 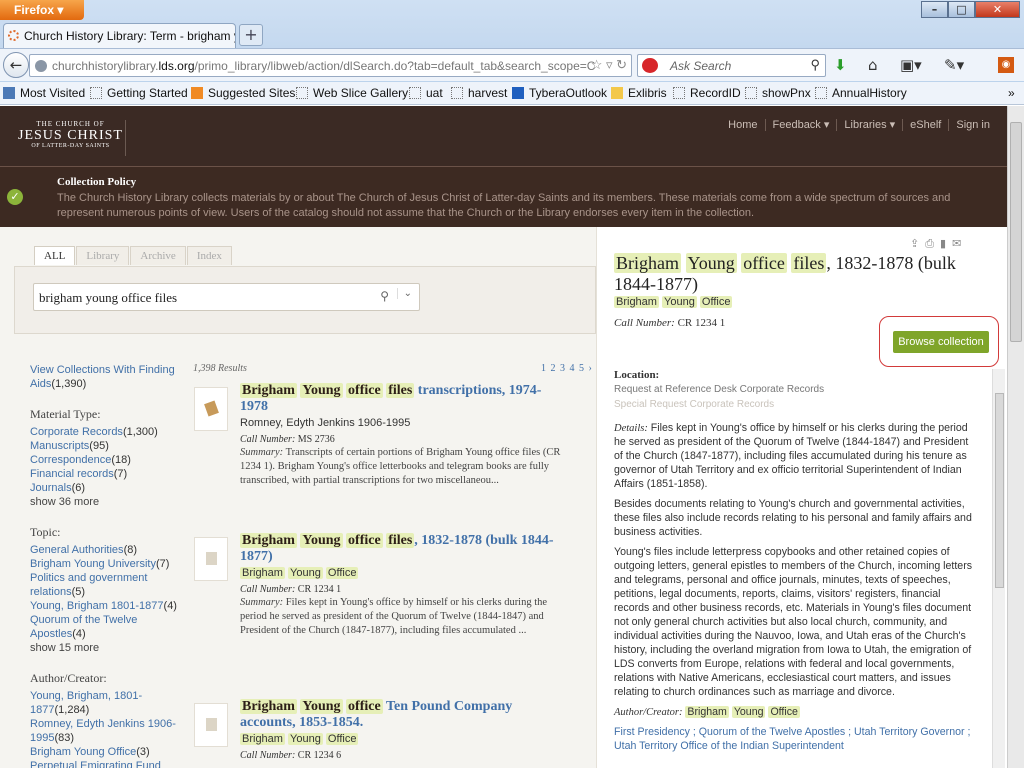 What do you see at coordinates (999, 490) in the screenshot?
I see `detail-scroll-thumb` at bounding box center [999, 490].